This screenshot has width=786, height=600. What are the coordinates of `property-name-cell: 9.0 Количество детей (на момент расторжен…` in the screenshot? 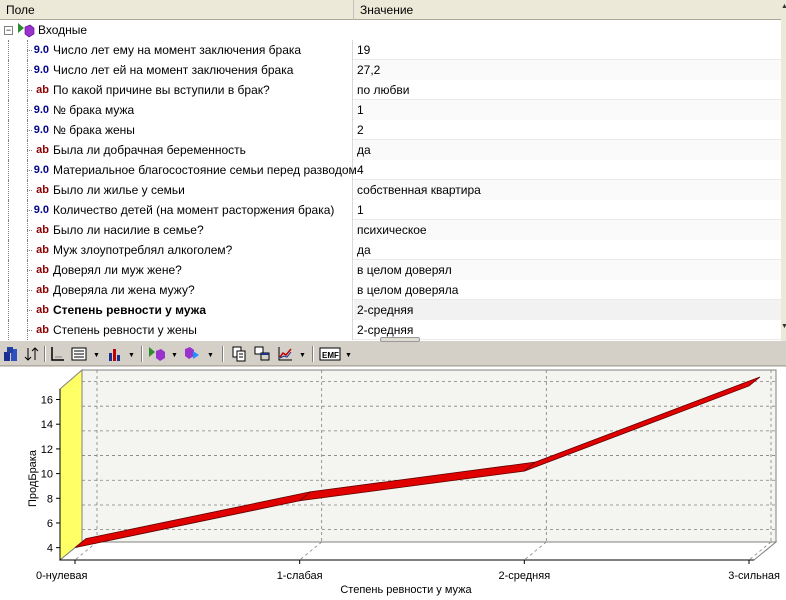 It's located at (176, 210).